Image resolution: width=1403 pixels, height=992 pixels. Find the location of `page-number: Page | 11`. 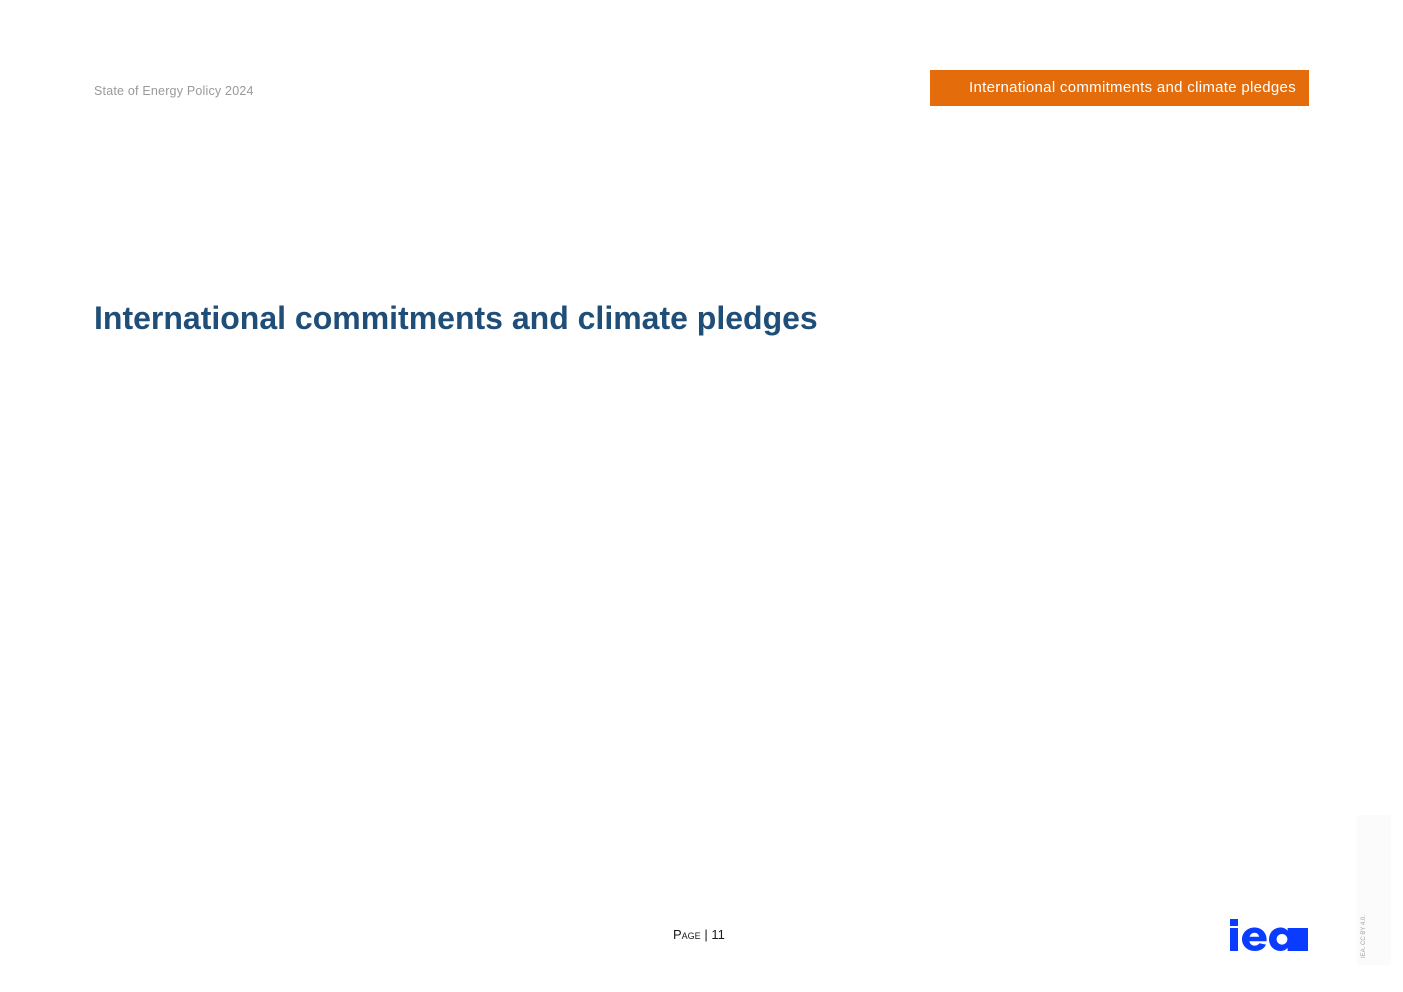

page-number: Page | 11 is located at coordinates (699, 934).